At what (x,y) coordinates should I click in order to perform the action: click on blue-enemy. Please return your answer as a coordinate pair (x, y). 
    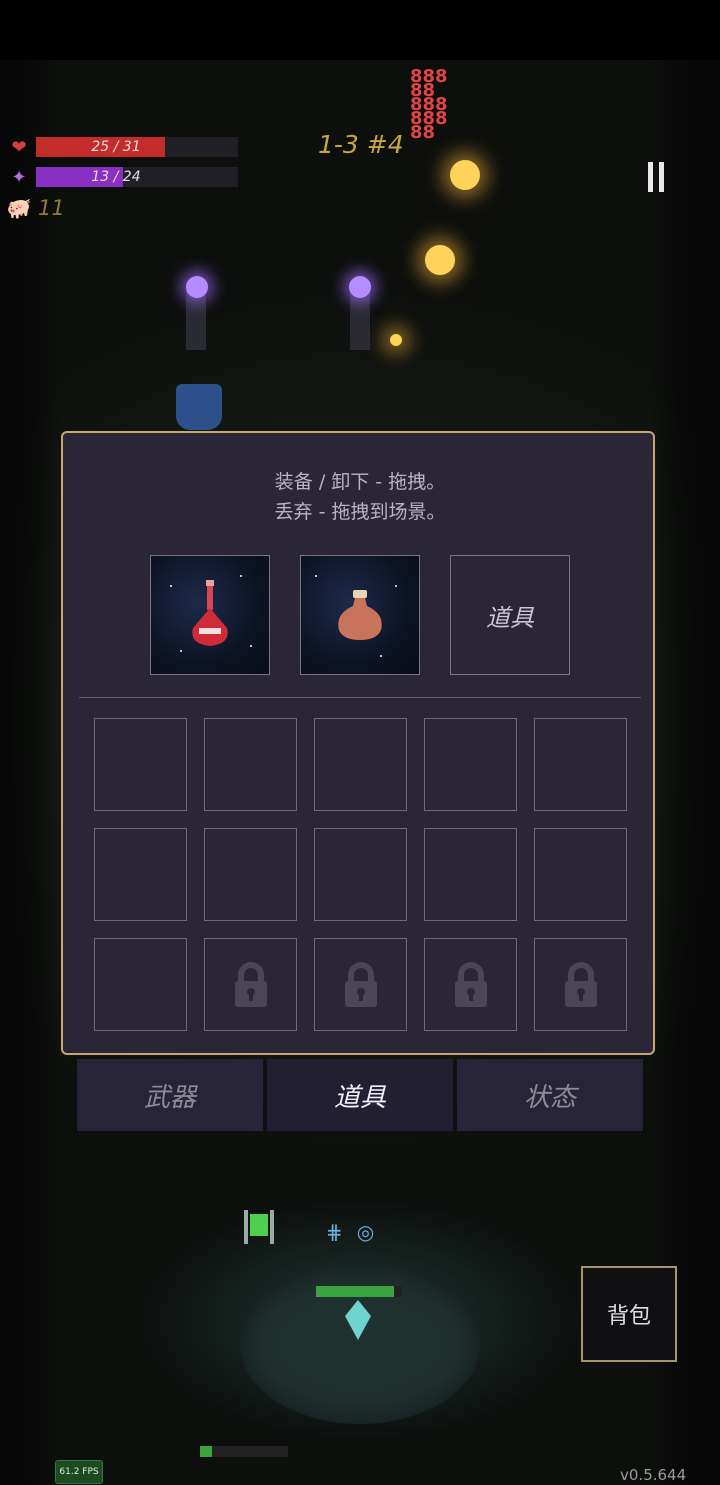
    Looking at the image, I should click on (199, 407).